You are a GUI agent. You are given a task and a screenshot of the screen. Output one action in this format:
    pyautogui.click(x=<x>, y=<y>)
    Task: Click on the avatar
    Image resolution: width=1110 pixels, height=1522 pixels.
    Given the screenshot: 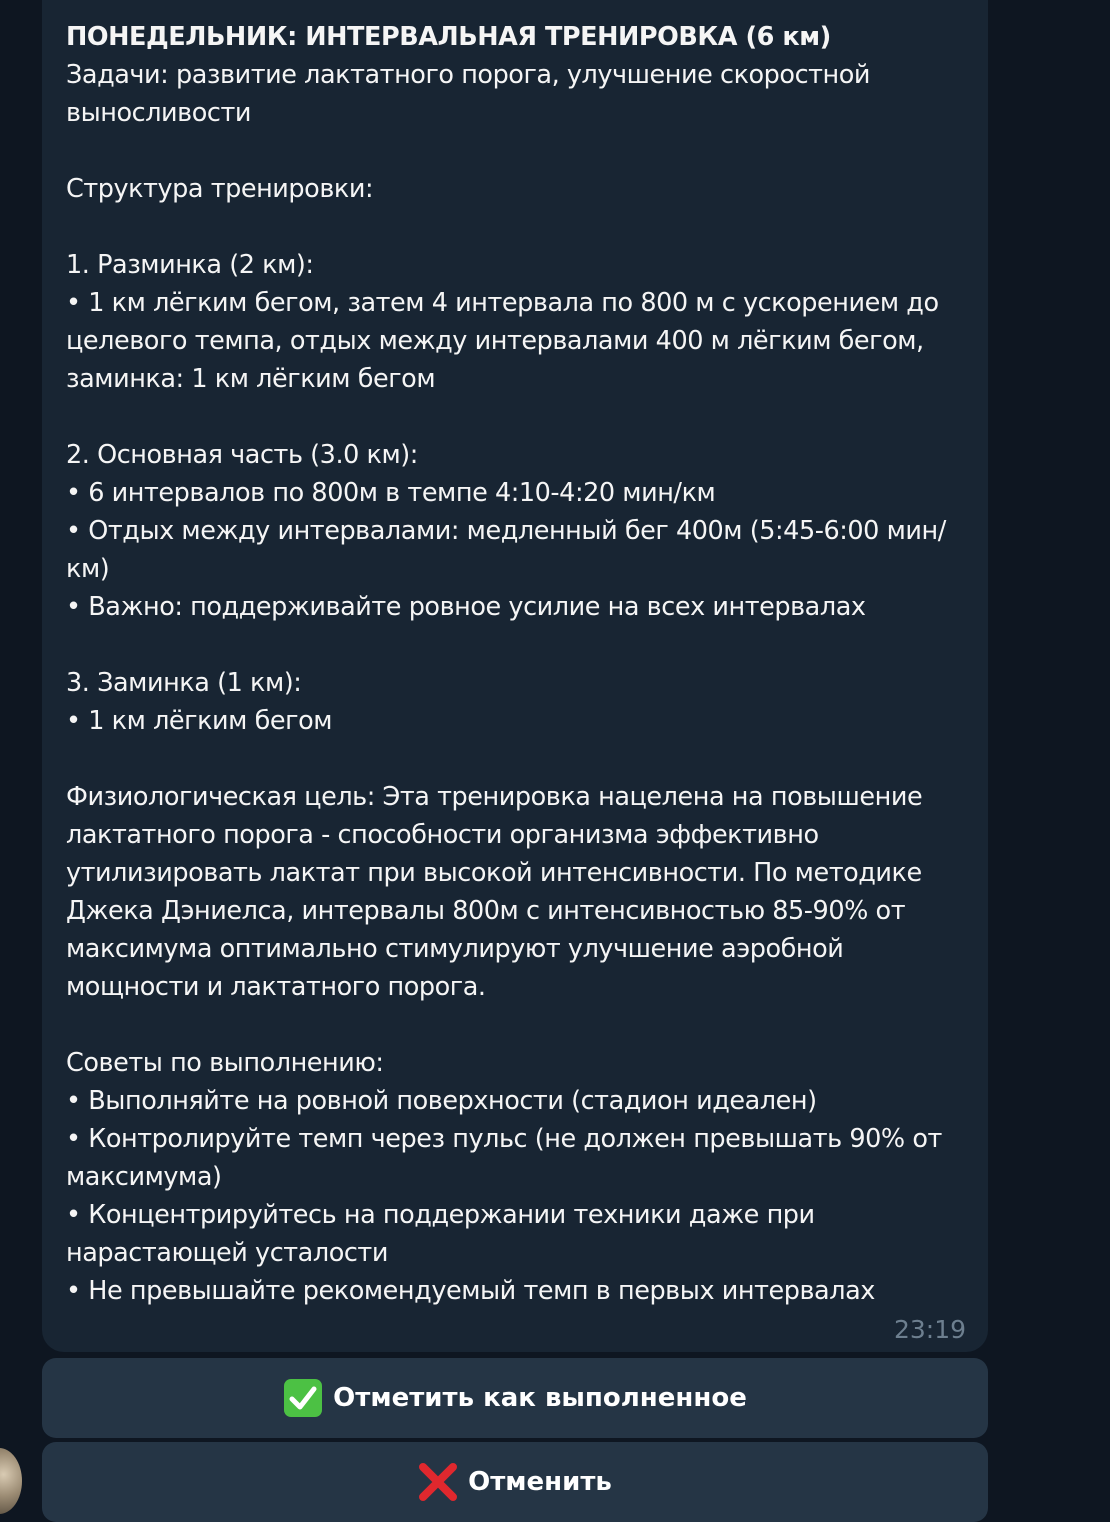 What is the action you would take?
    pyautogui.click(x=11, y=1481)
    